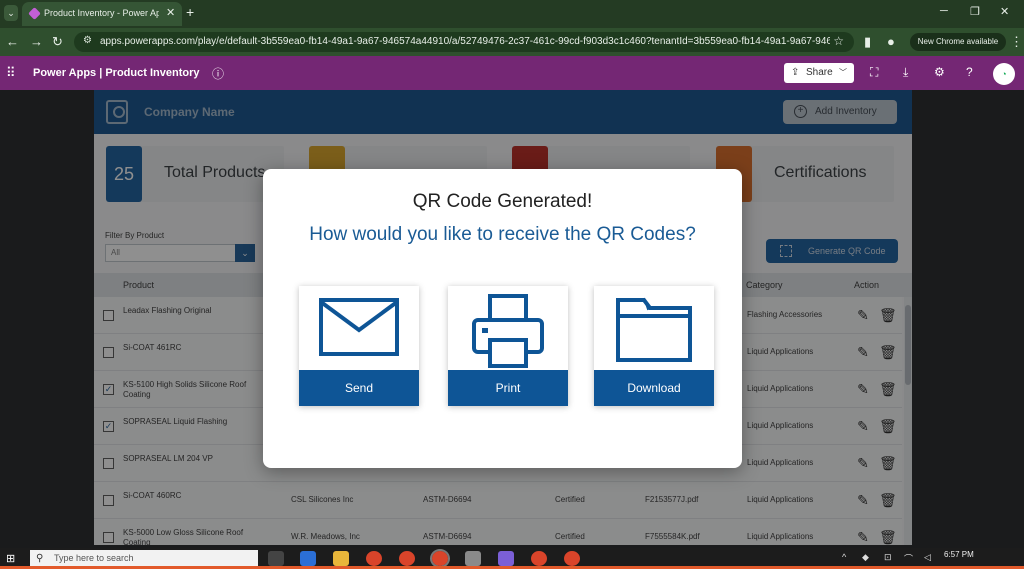  I want to click on bookmark-star-icon: ☆, so click(838, 41).